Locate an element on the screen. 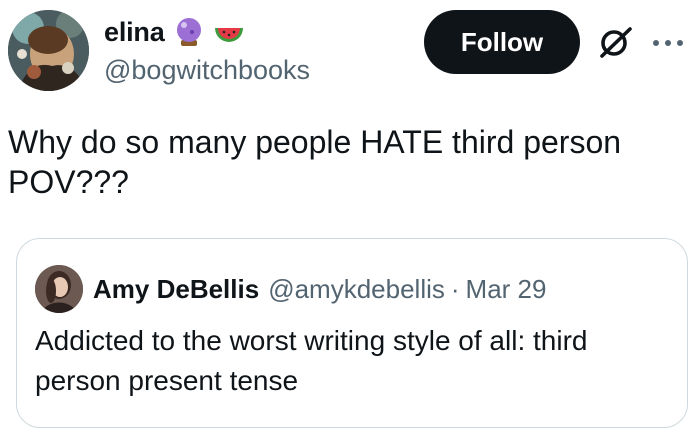  author-display-name: elina is located at coordinates (134, 32).